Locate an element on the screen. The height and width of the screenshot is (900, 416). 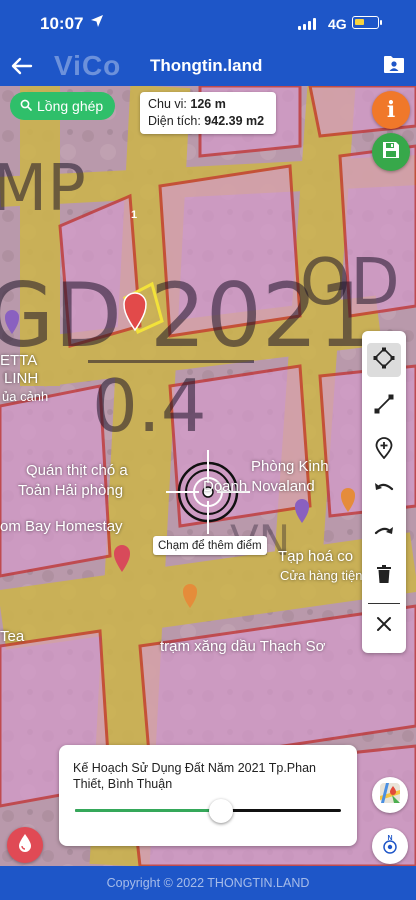
vico-logo: ViCo is located at coordinates (88, 65).